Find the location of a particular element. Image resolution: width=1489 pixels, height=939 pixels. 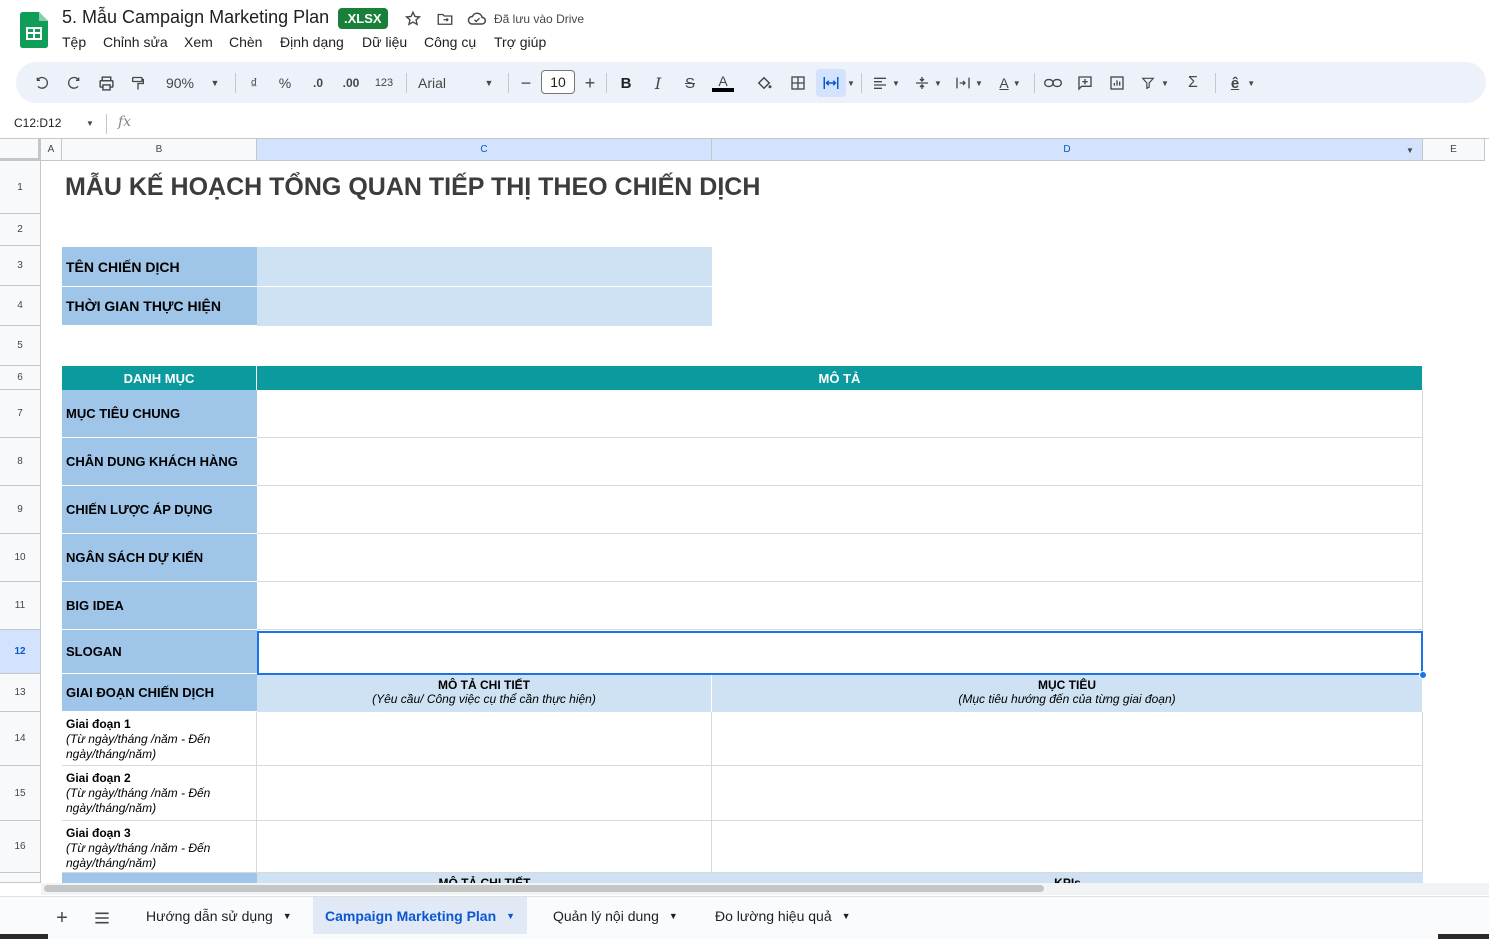

row-header-12: 12 is located at coordinates (20, 652).